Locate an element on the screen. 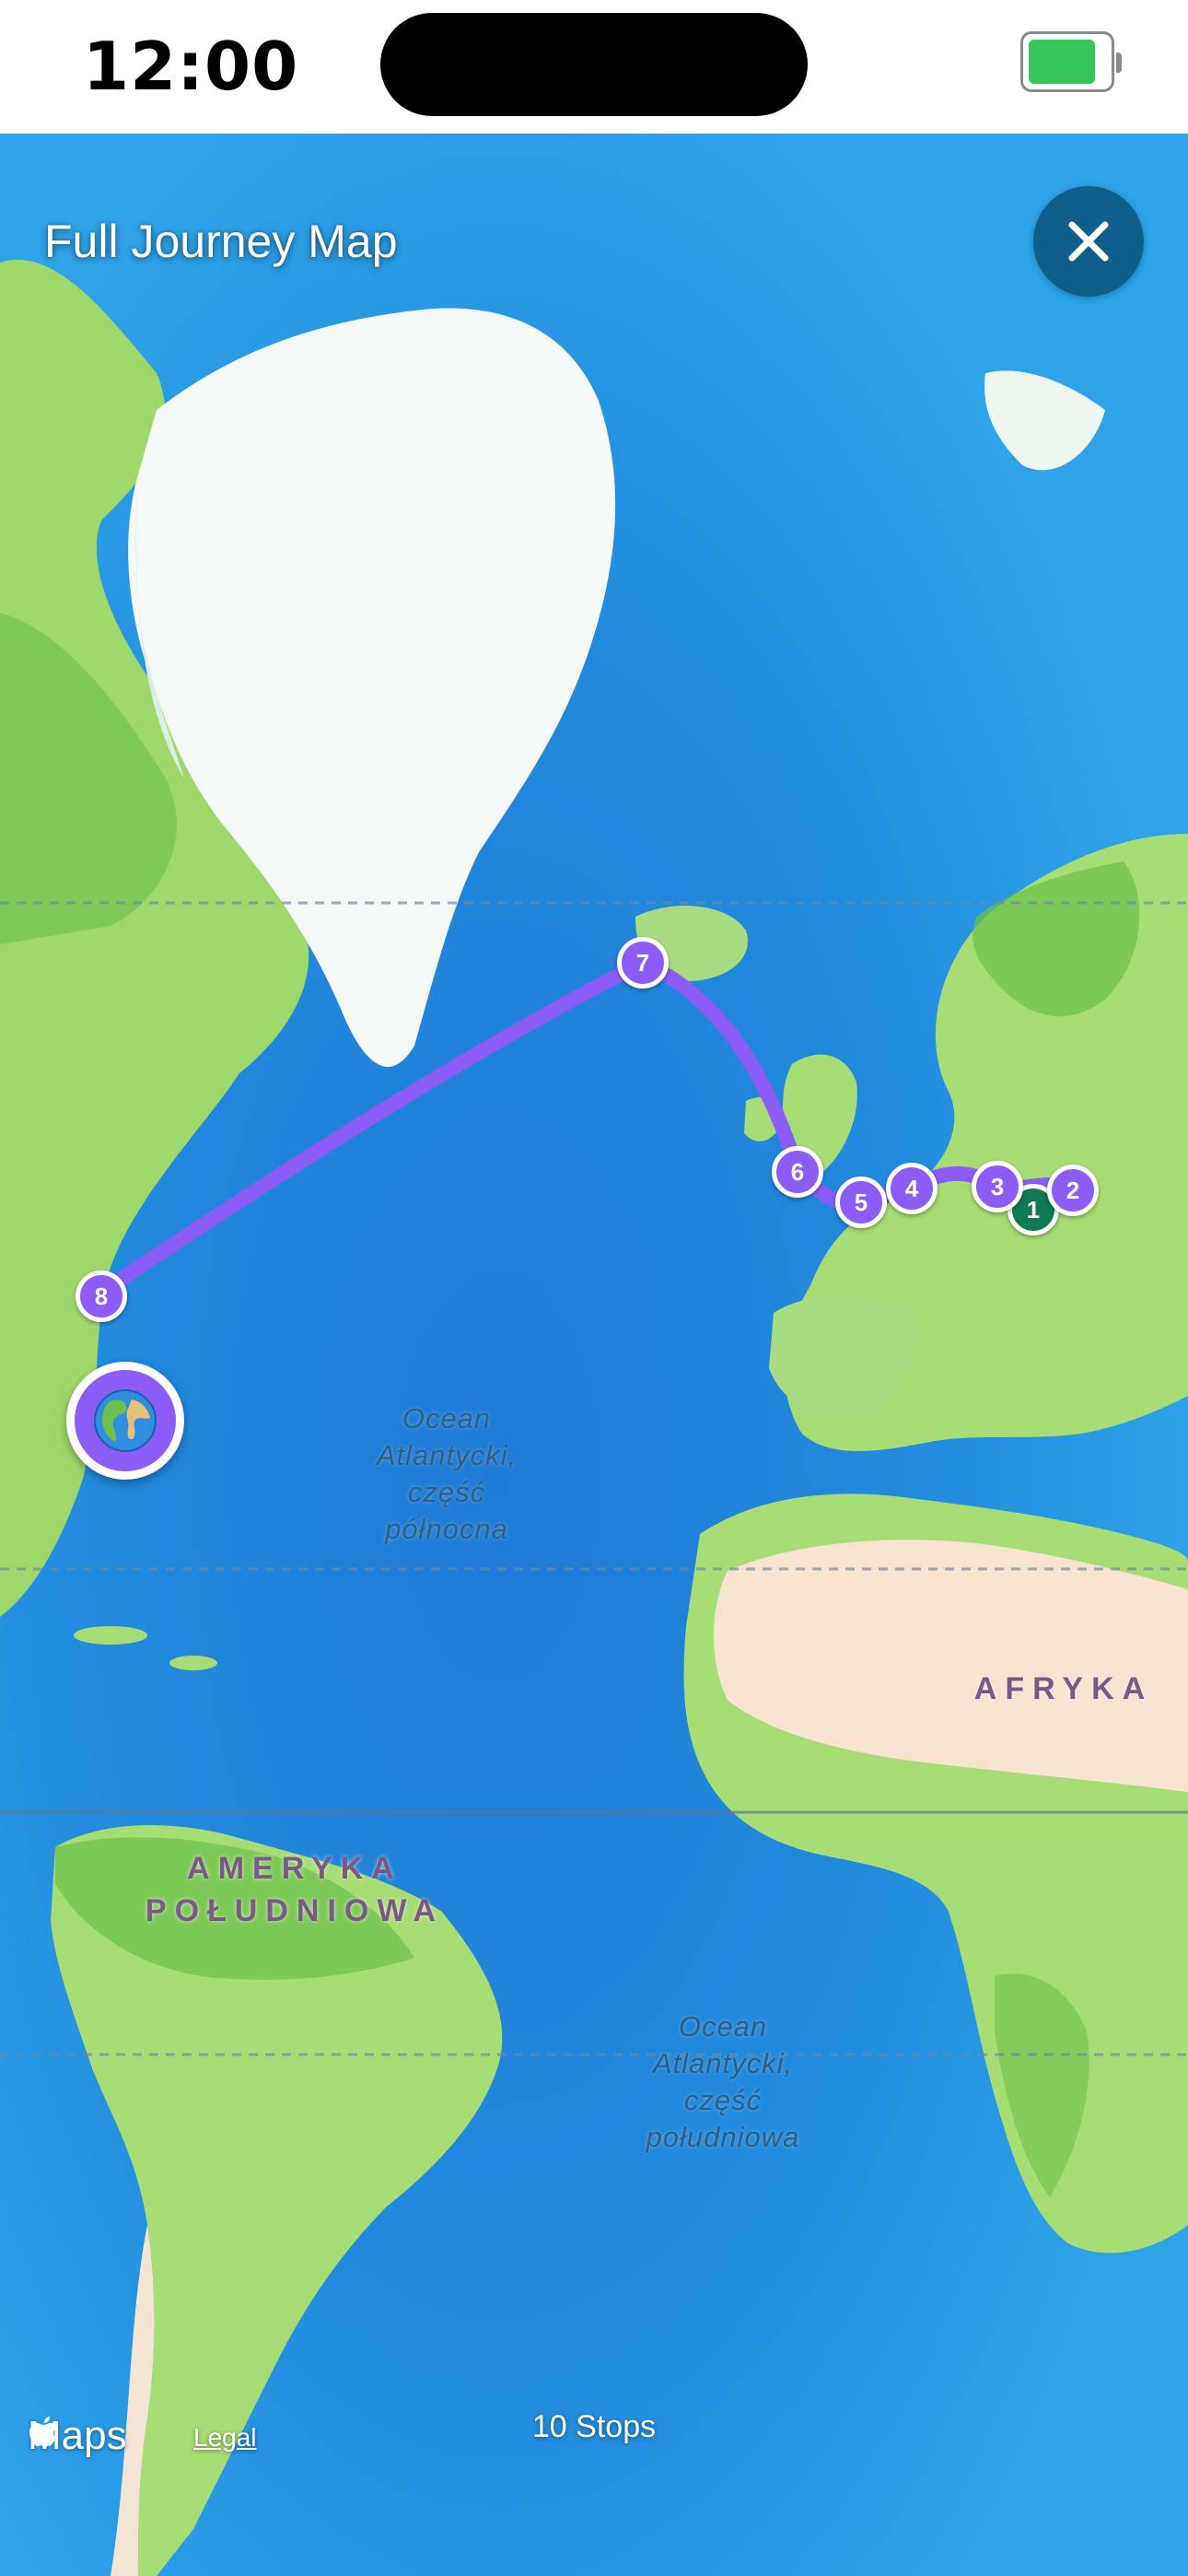 The height and width of the screenshot is (2576, 1188). stop-marker-6: 6 is located at coordinates (797, 1172).